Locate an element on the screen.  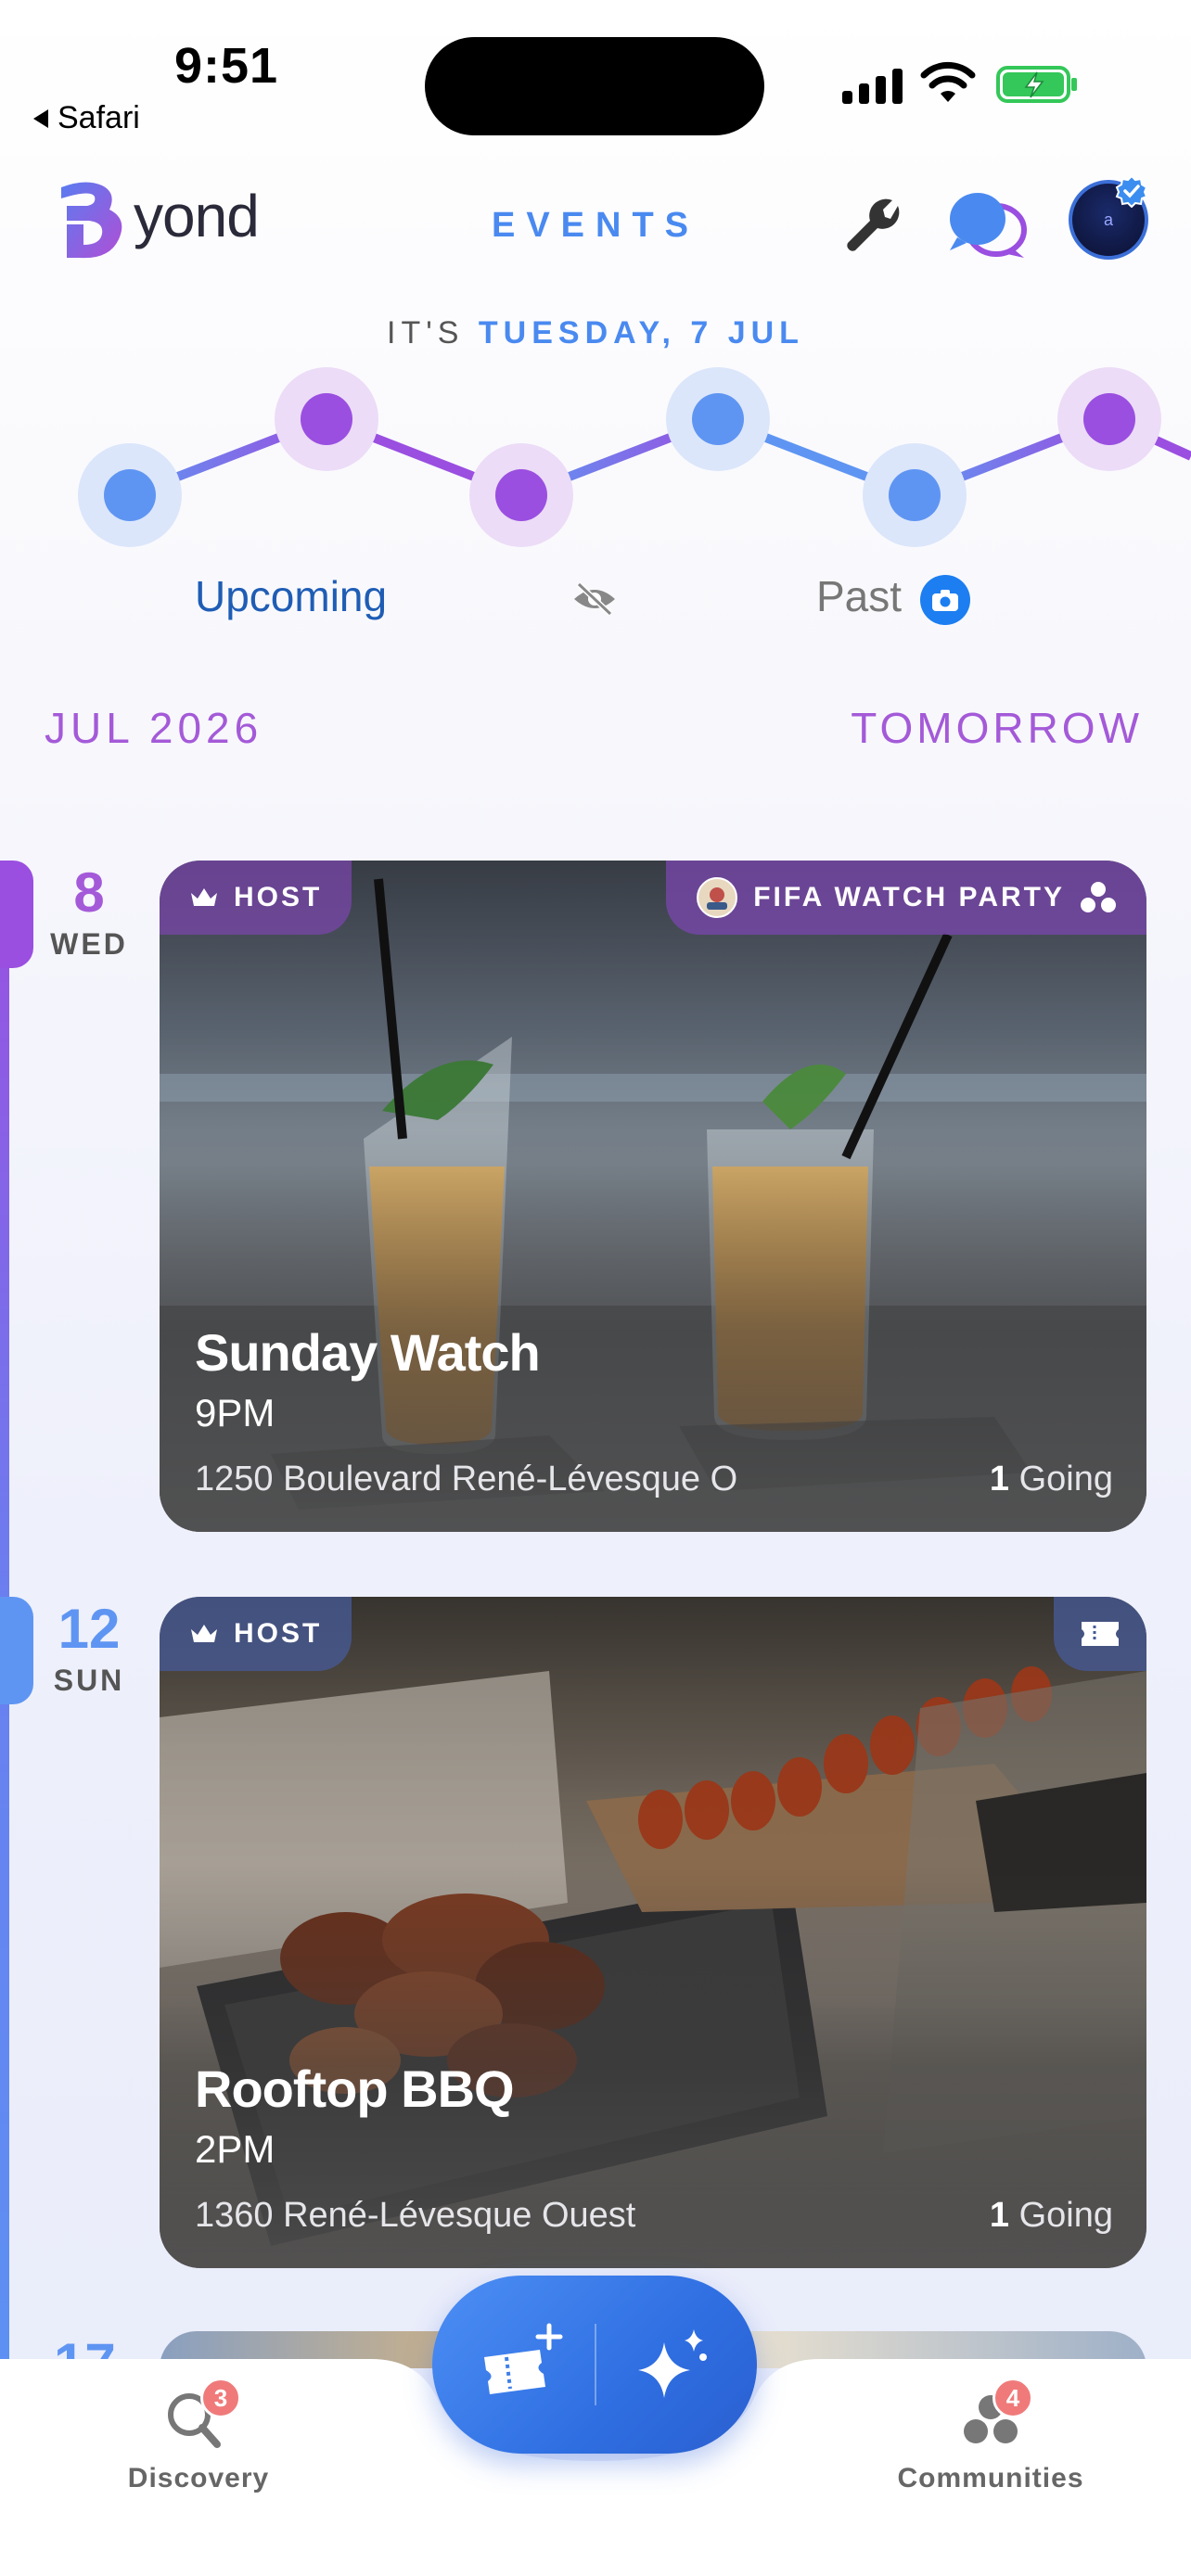
tab-past: Past is located at coordinates (859, 596).